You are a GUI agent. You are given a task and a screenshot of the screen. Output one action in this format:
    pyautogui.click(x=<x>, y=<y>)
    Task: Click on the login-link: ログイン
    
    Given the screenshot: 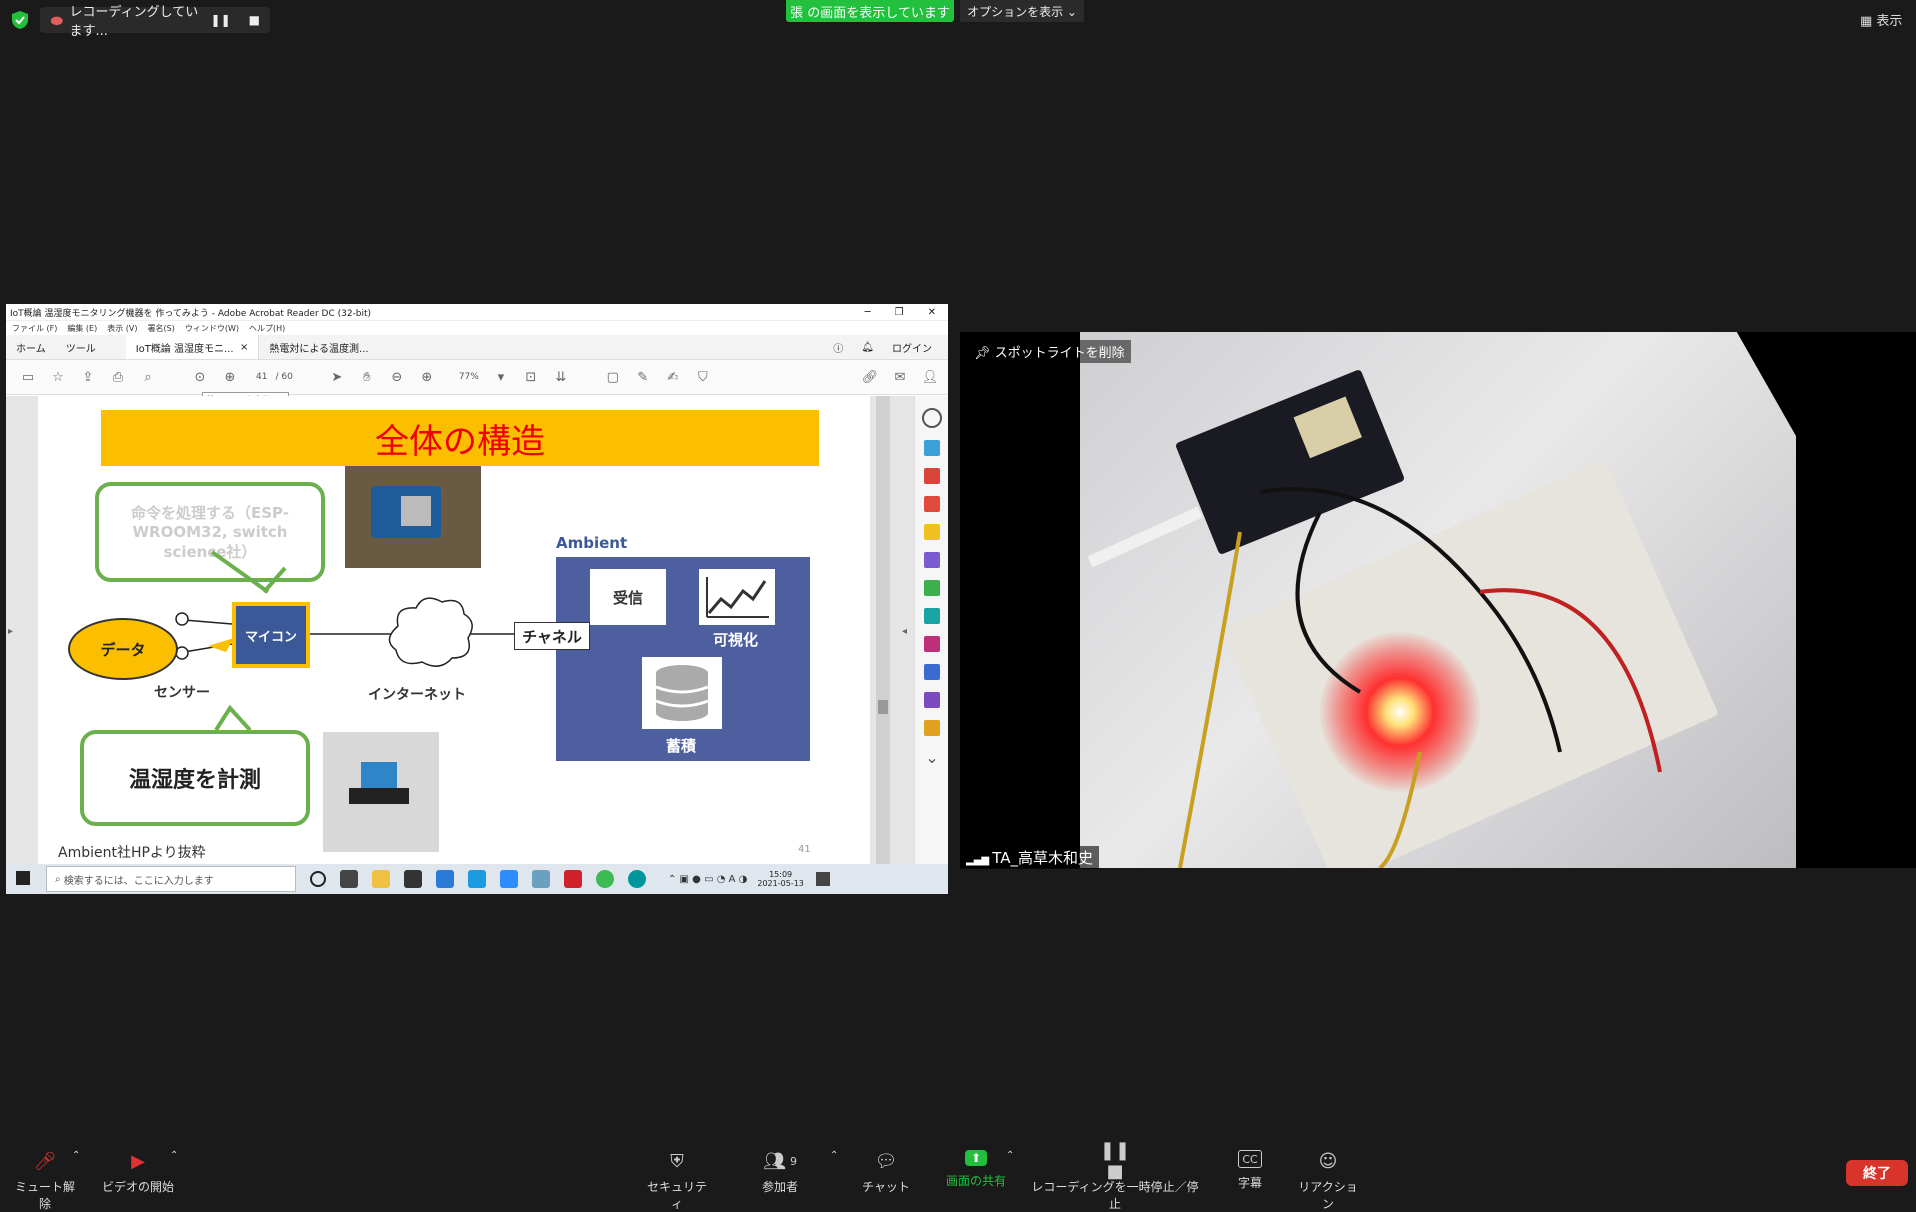 What is the action you would take?
    pyautogui.click(x=912, y=347)
    